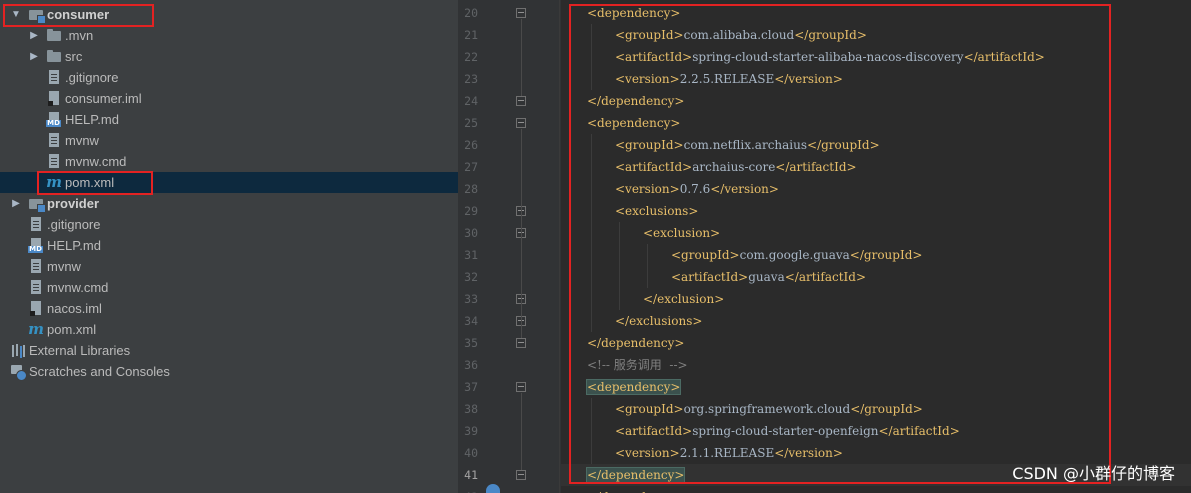 This screenshot has width=1191, height=493. I want to click on tree-item: Scratches and Consoles, so click(229, 371).